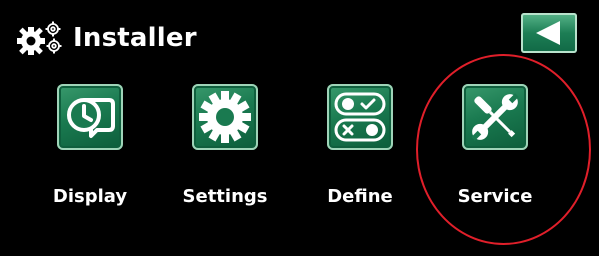 Image resolution: width=599 pixels, height=256 pixels. I want to click on settings-button: Settings, so click(233, 150).